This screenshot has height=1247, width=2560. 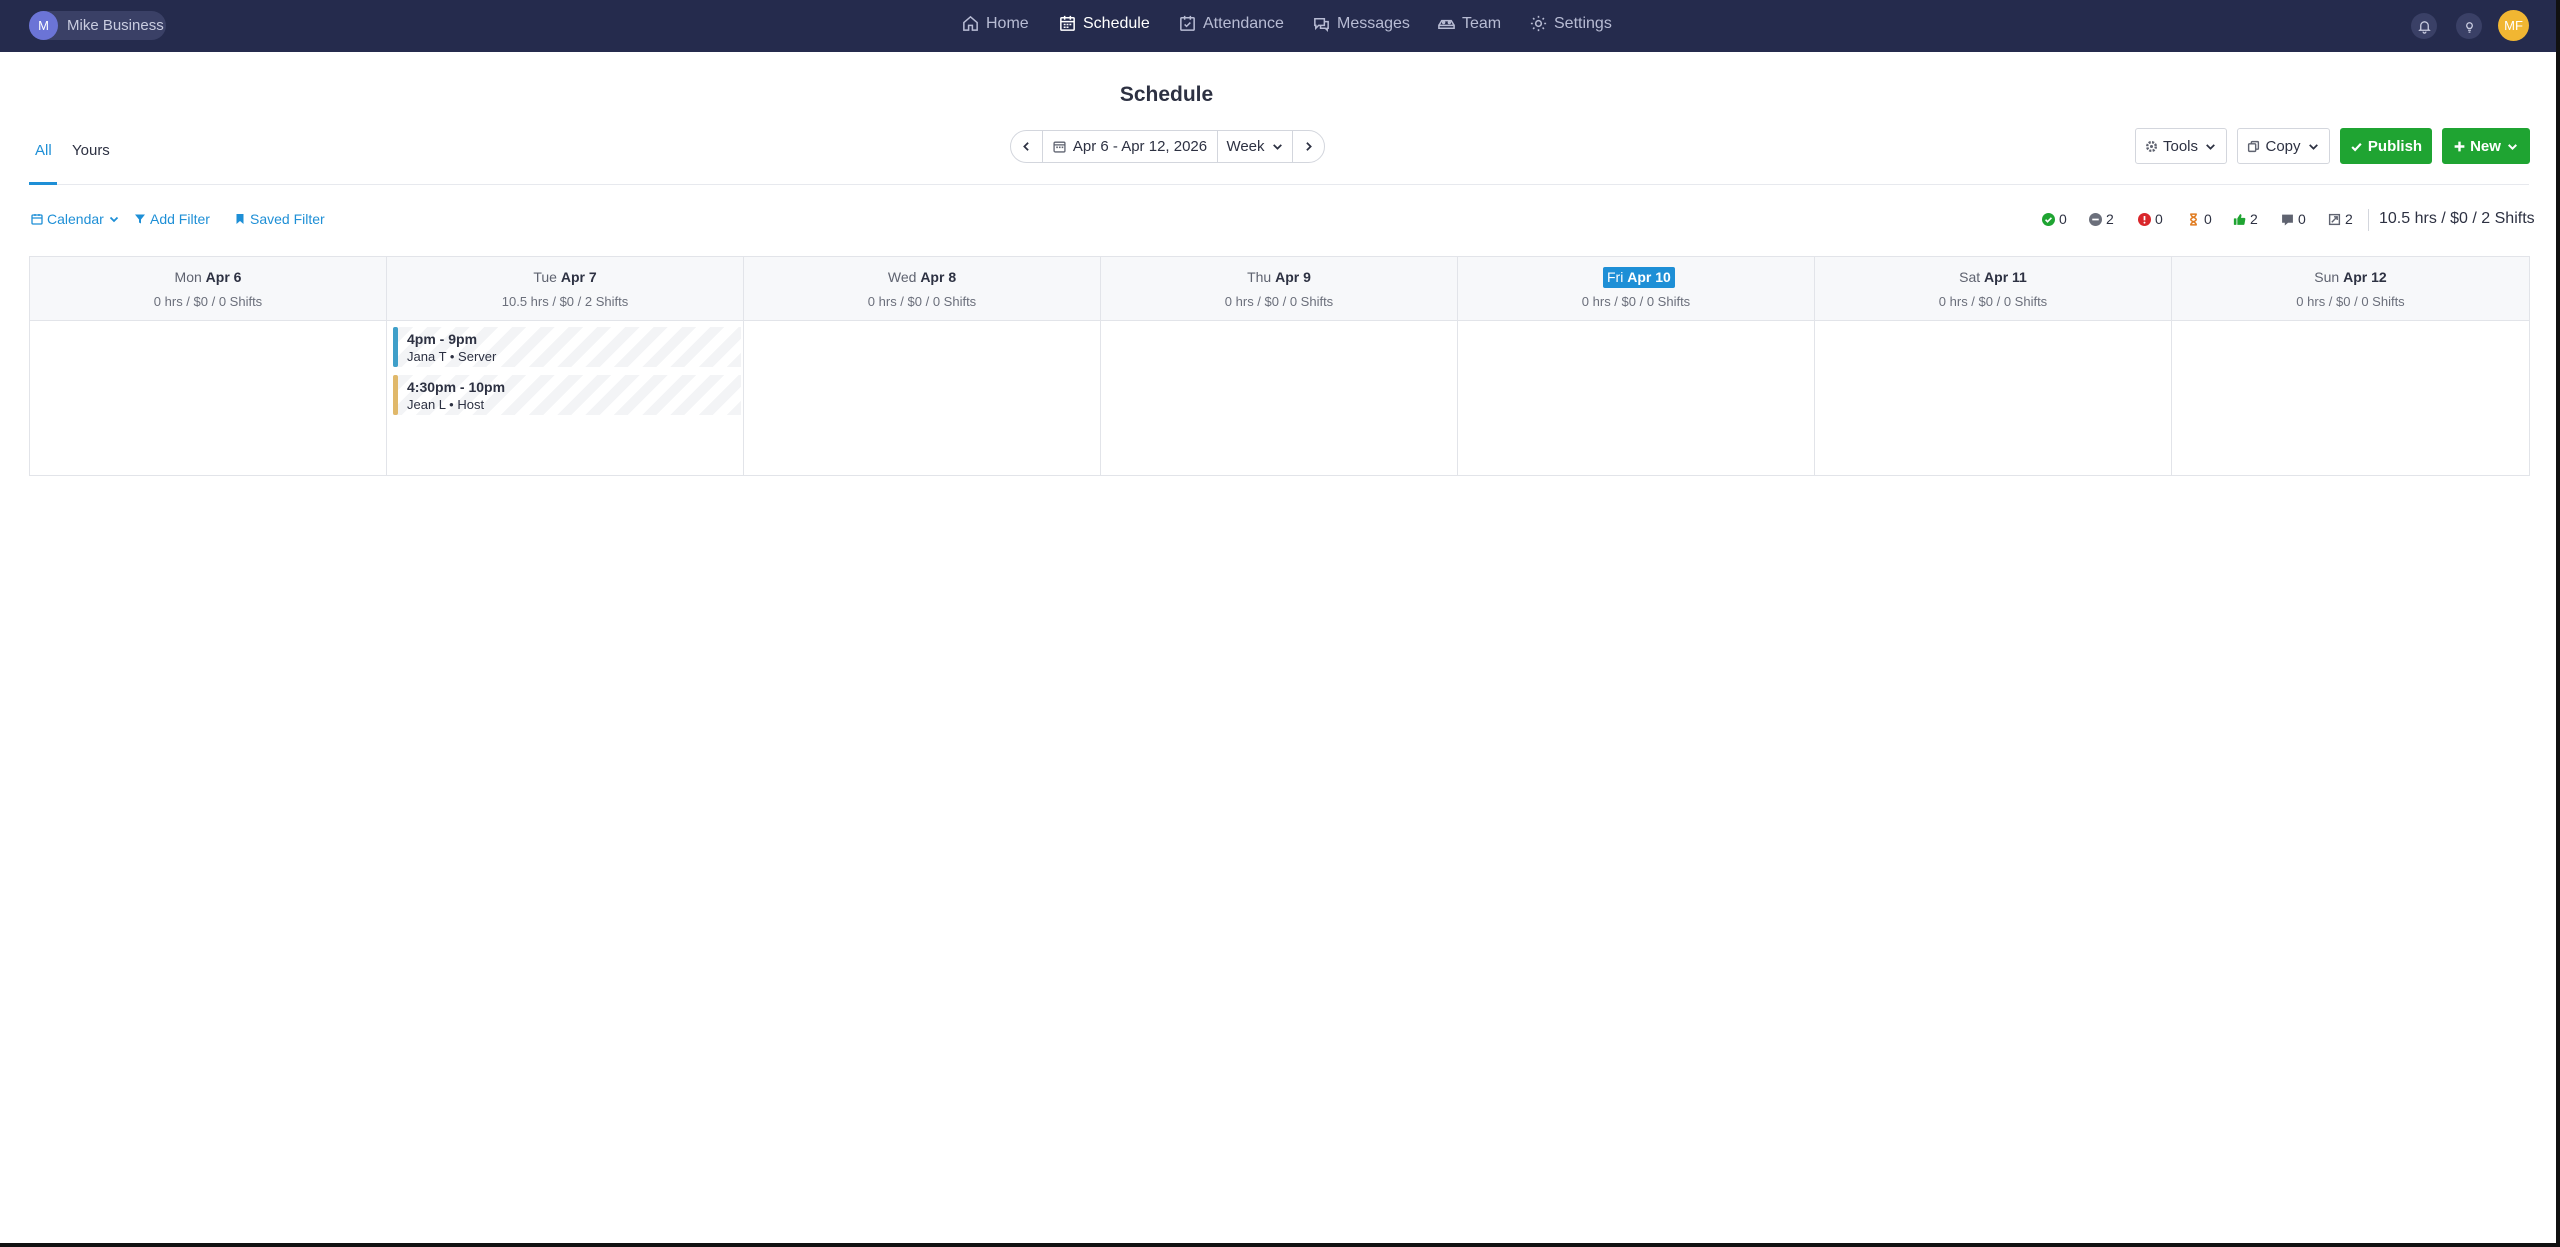 What do you see at coordinates (208, 366) in the screenshot?
I see `day-column-mon: Mon Apr 6 0 hrs / $0 / 0 Shifts` at bounding box center [208, 366].